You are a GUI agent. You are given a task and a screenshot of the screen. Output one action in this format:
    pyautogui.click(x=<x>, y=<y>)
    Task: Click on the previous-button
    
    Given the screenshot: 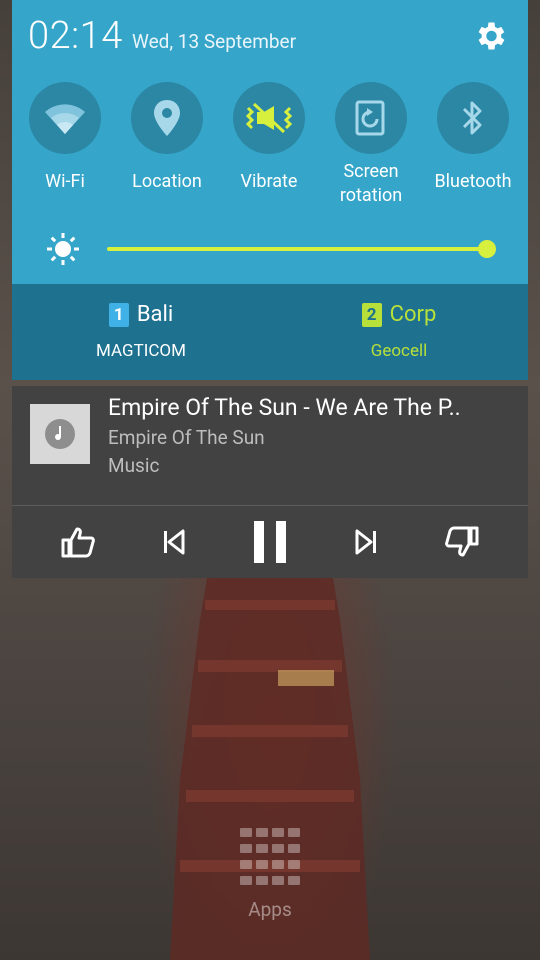 What is the action you would take?
    pyautogui.click(x=174, y=542)
    